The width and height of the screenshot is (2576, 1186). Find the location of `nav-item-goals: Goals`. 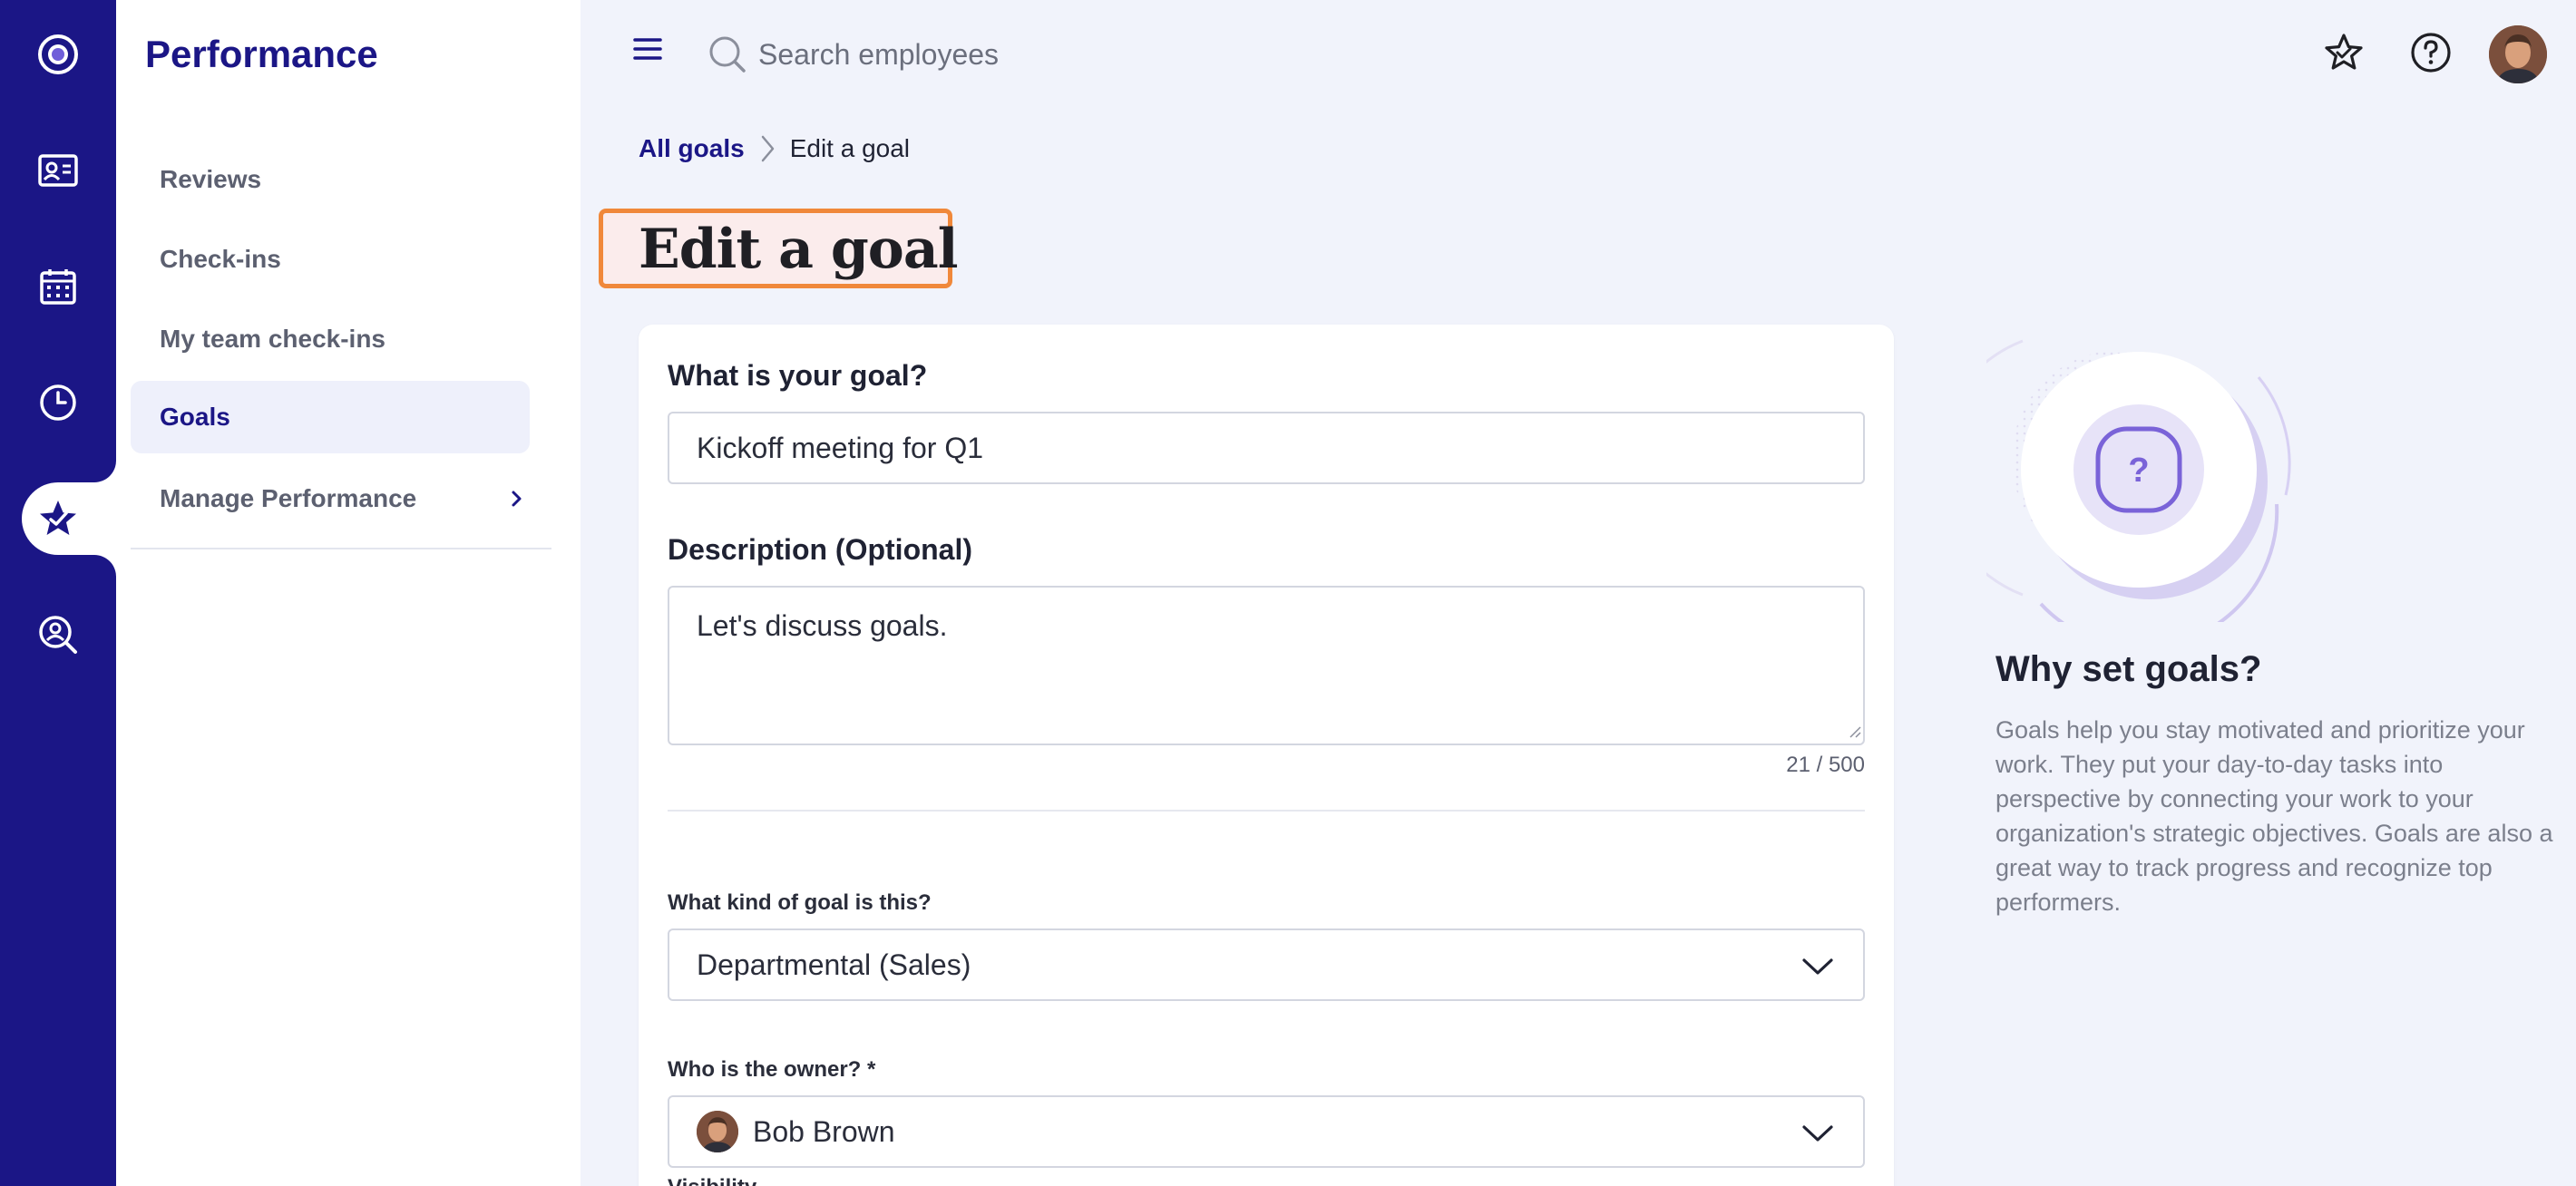

nav-item-goals: Goals is located at coordinates (330, 417).